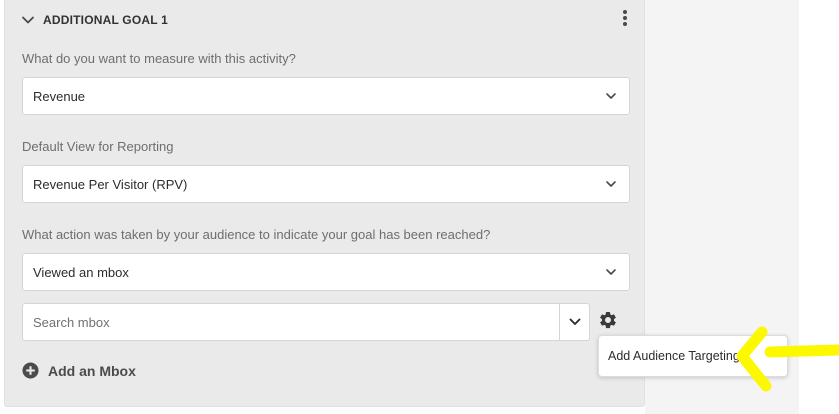 The image size is (839, 414). I want to click on plus-circle-icon, so click(30, 370).